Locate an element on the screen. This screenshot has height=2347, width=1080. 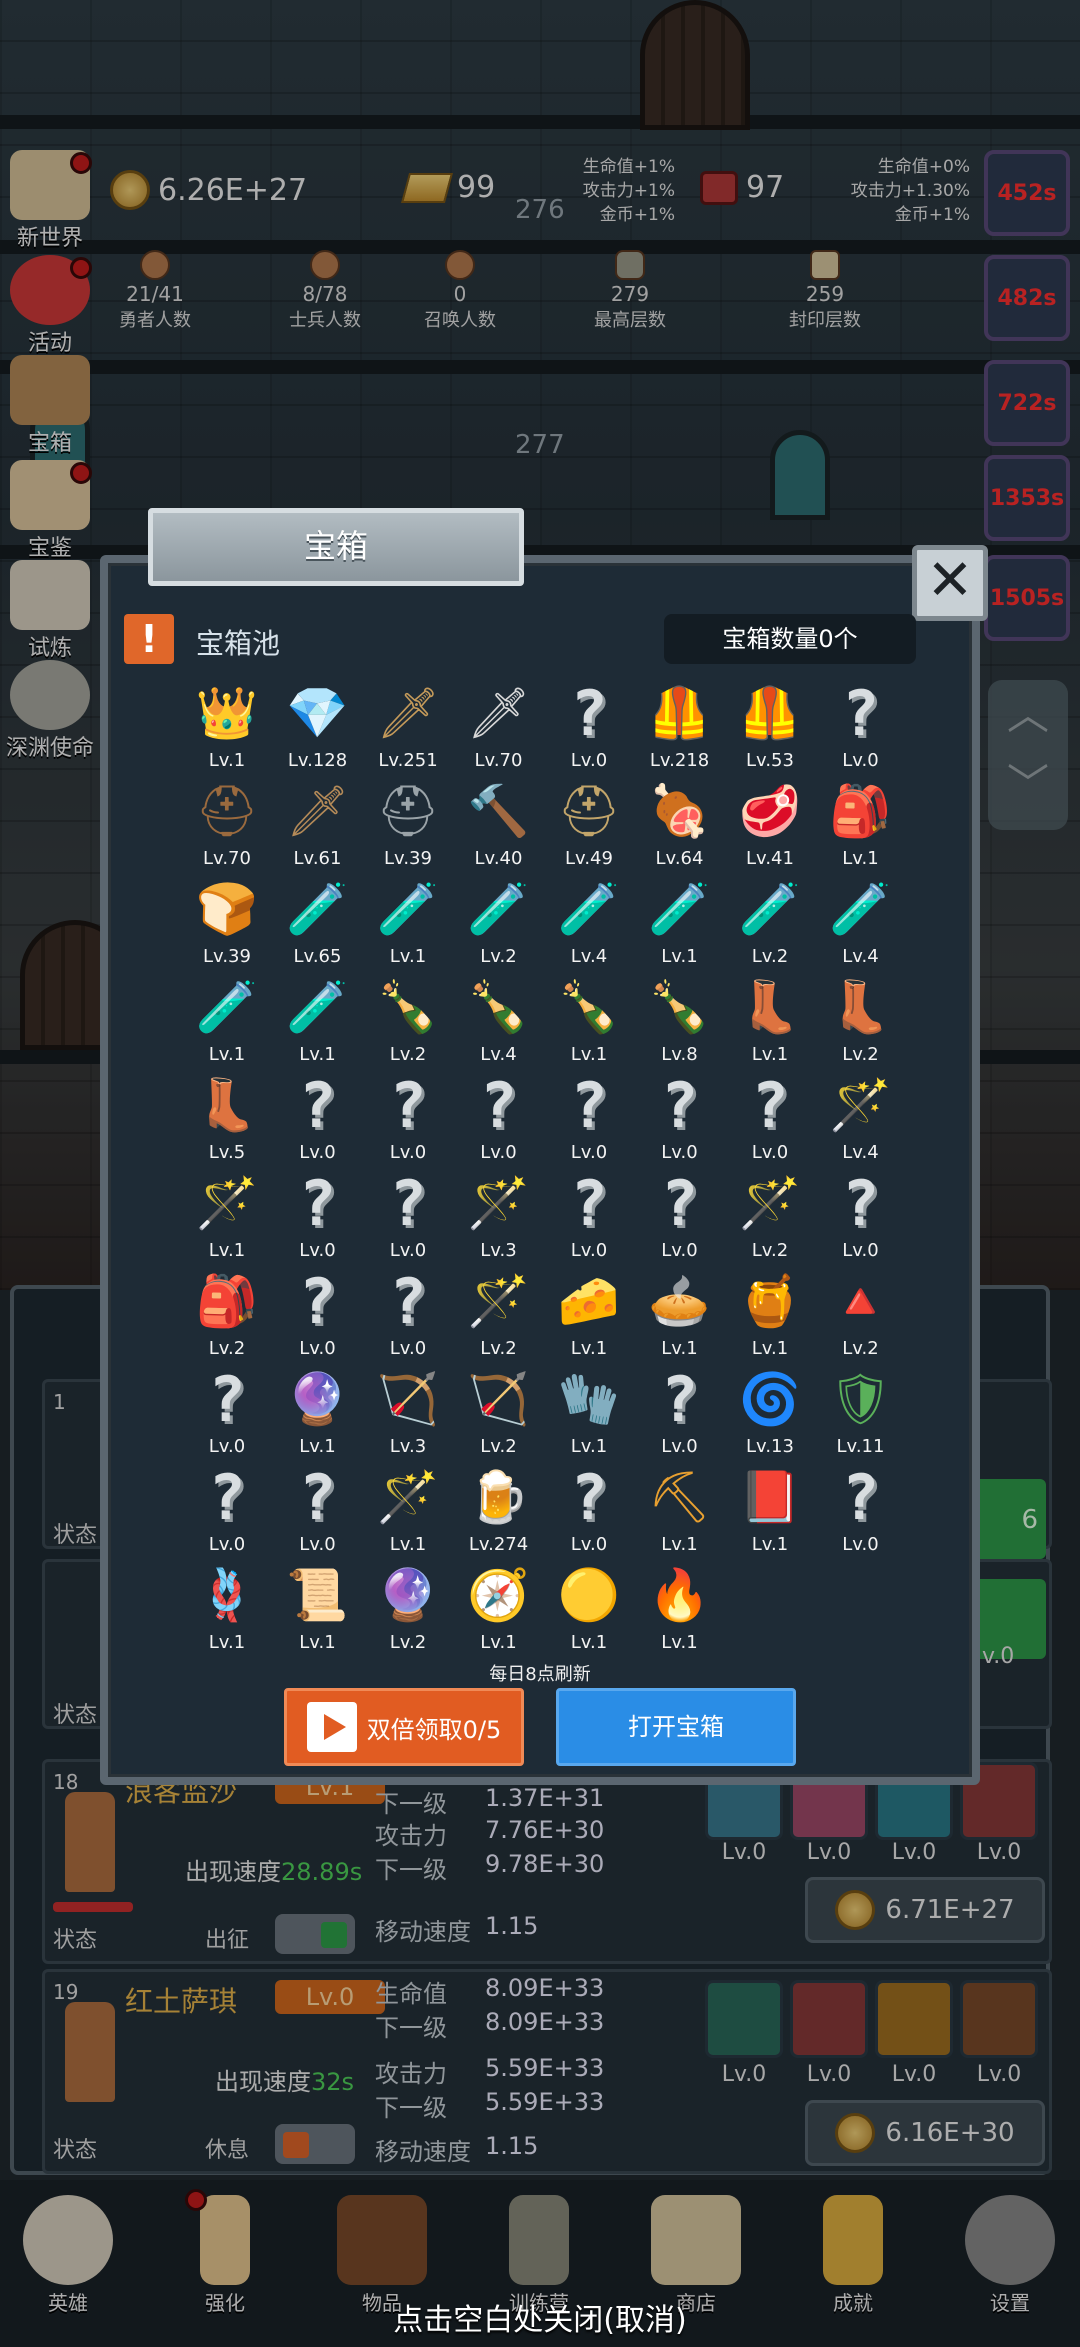
item-slot: 🏹 Lv.3 is located at coordinates (408, 1414).